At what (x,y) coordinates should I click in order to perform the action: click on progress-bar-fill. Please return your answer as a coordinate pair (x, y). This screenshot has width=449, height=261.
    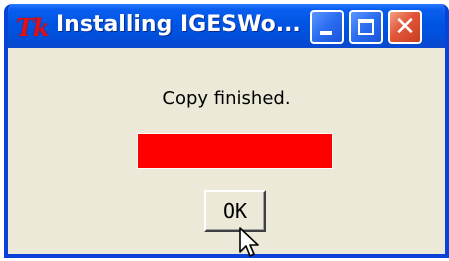
    Looking at the image, I should click on (235, 151).